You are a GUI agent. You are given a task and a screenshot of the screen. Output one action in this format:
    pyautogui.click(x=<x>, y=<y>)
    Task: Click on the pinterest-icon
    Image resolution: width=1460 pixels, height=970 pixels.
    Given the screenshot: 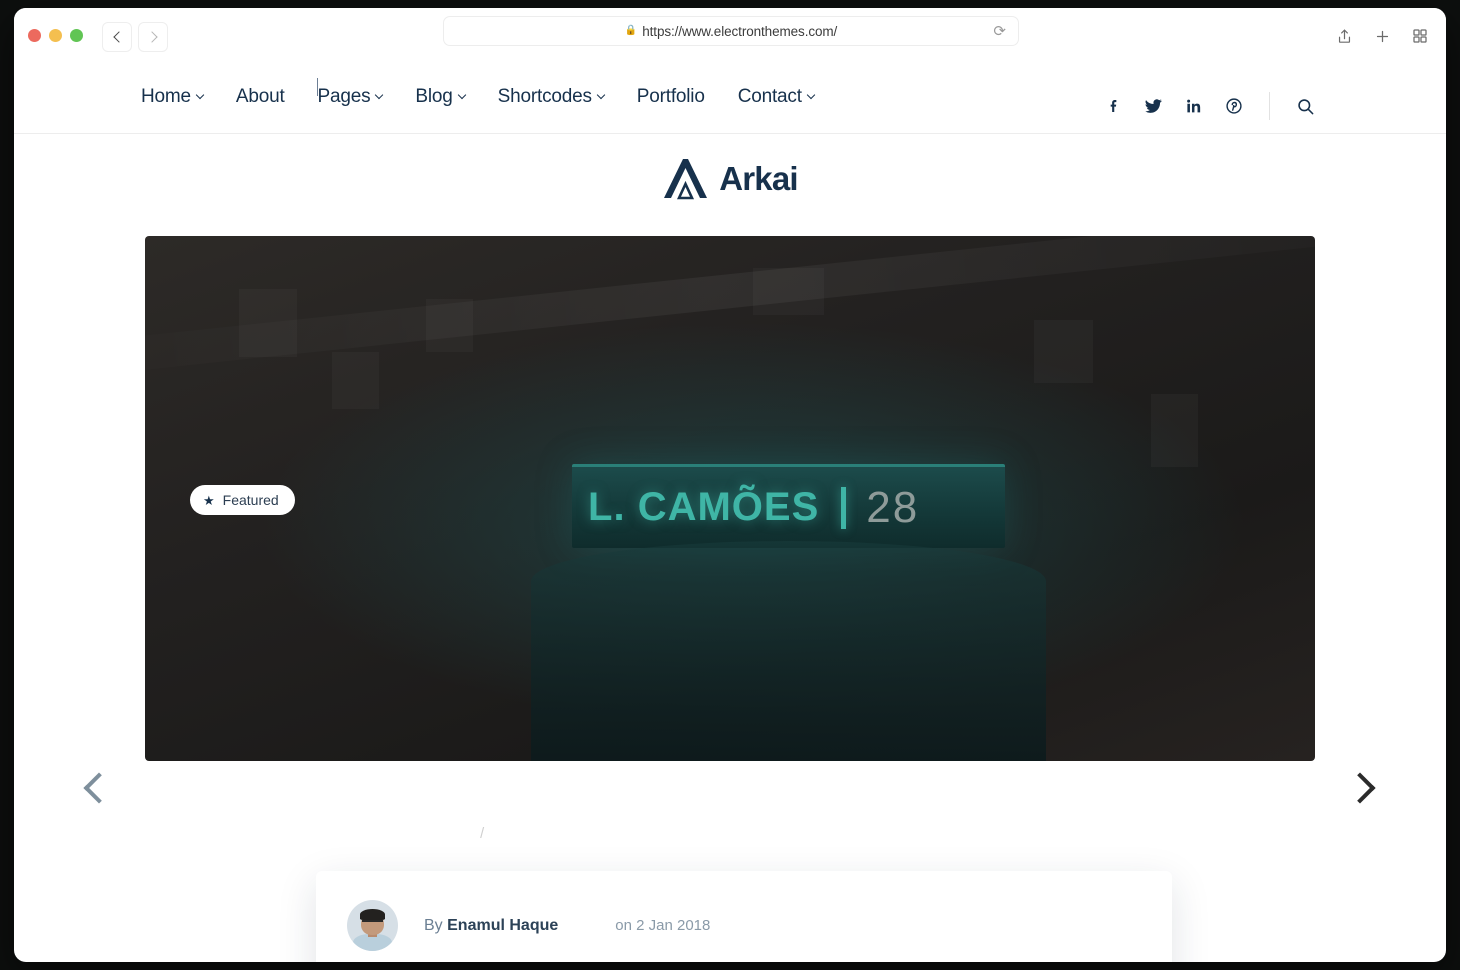 What is the action you would take?
    pyautogui.click(x=1234, y=106)
    